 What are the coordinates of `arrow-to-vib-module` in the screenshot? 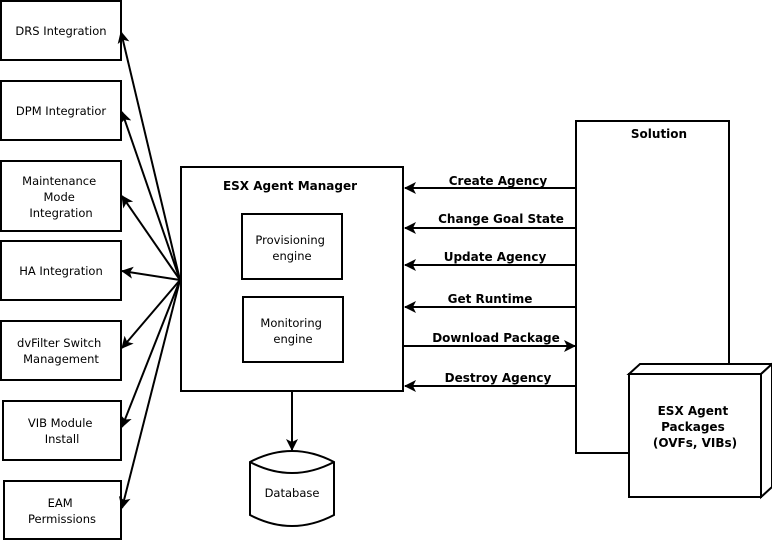 It's located at (150, 353).